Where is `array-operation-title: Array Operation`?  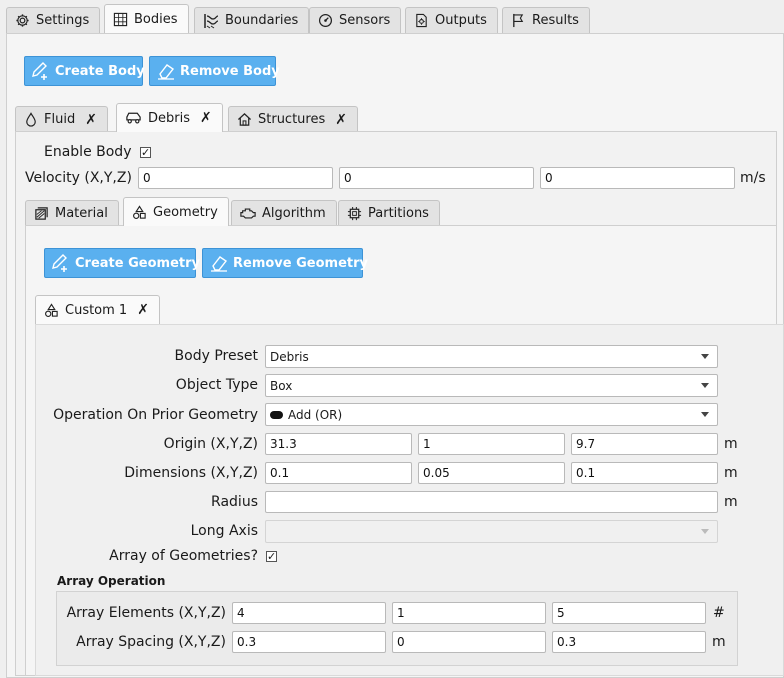
array-operation-title: Array Operation is located at coordinates (111, 581).